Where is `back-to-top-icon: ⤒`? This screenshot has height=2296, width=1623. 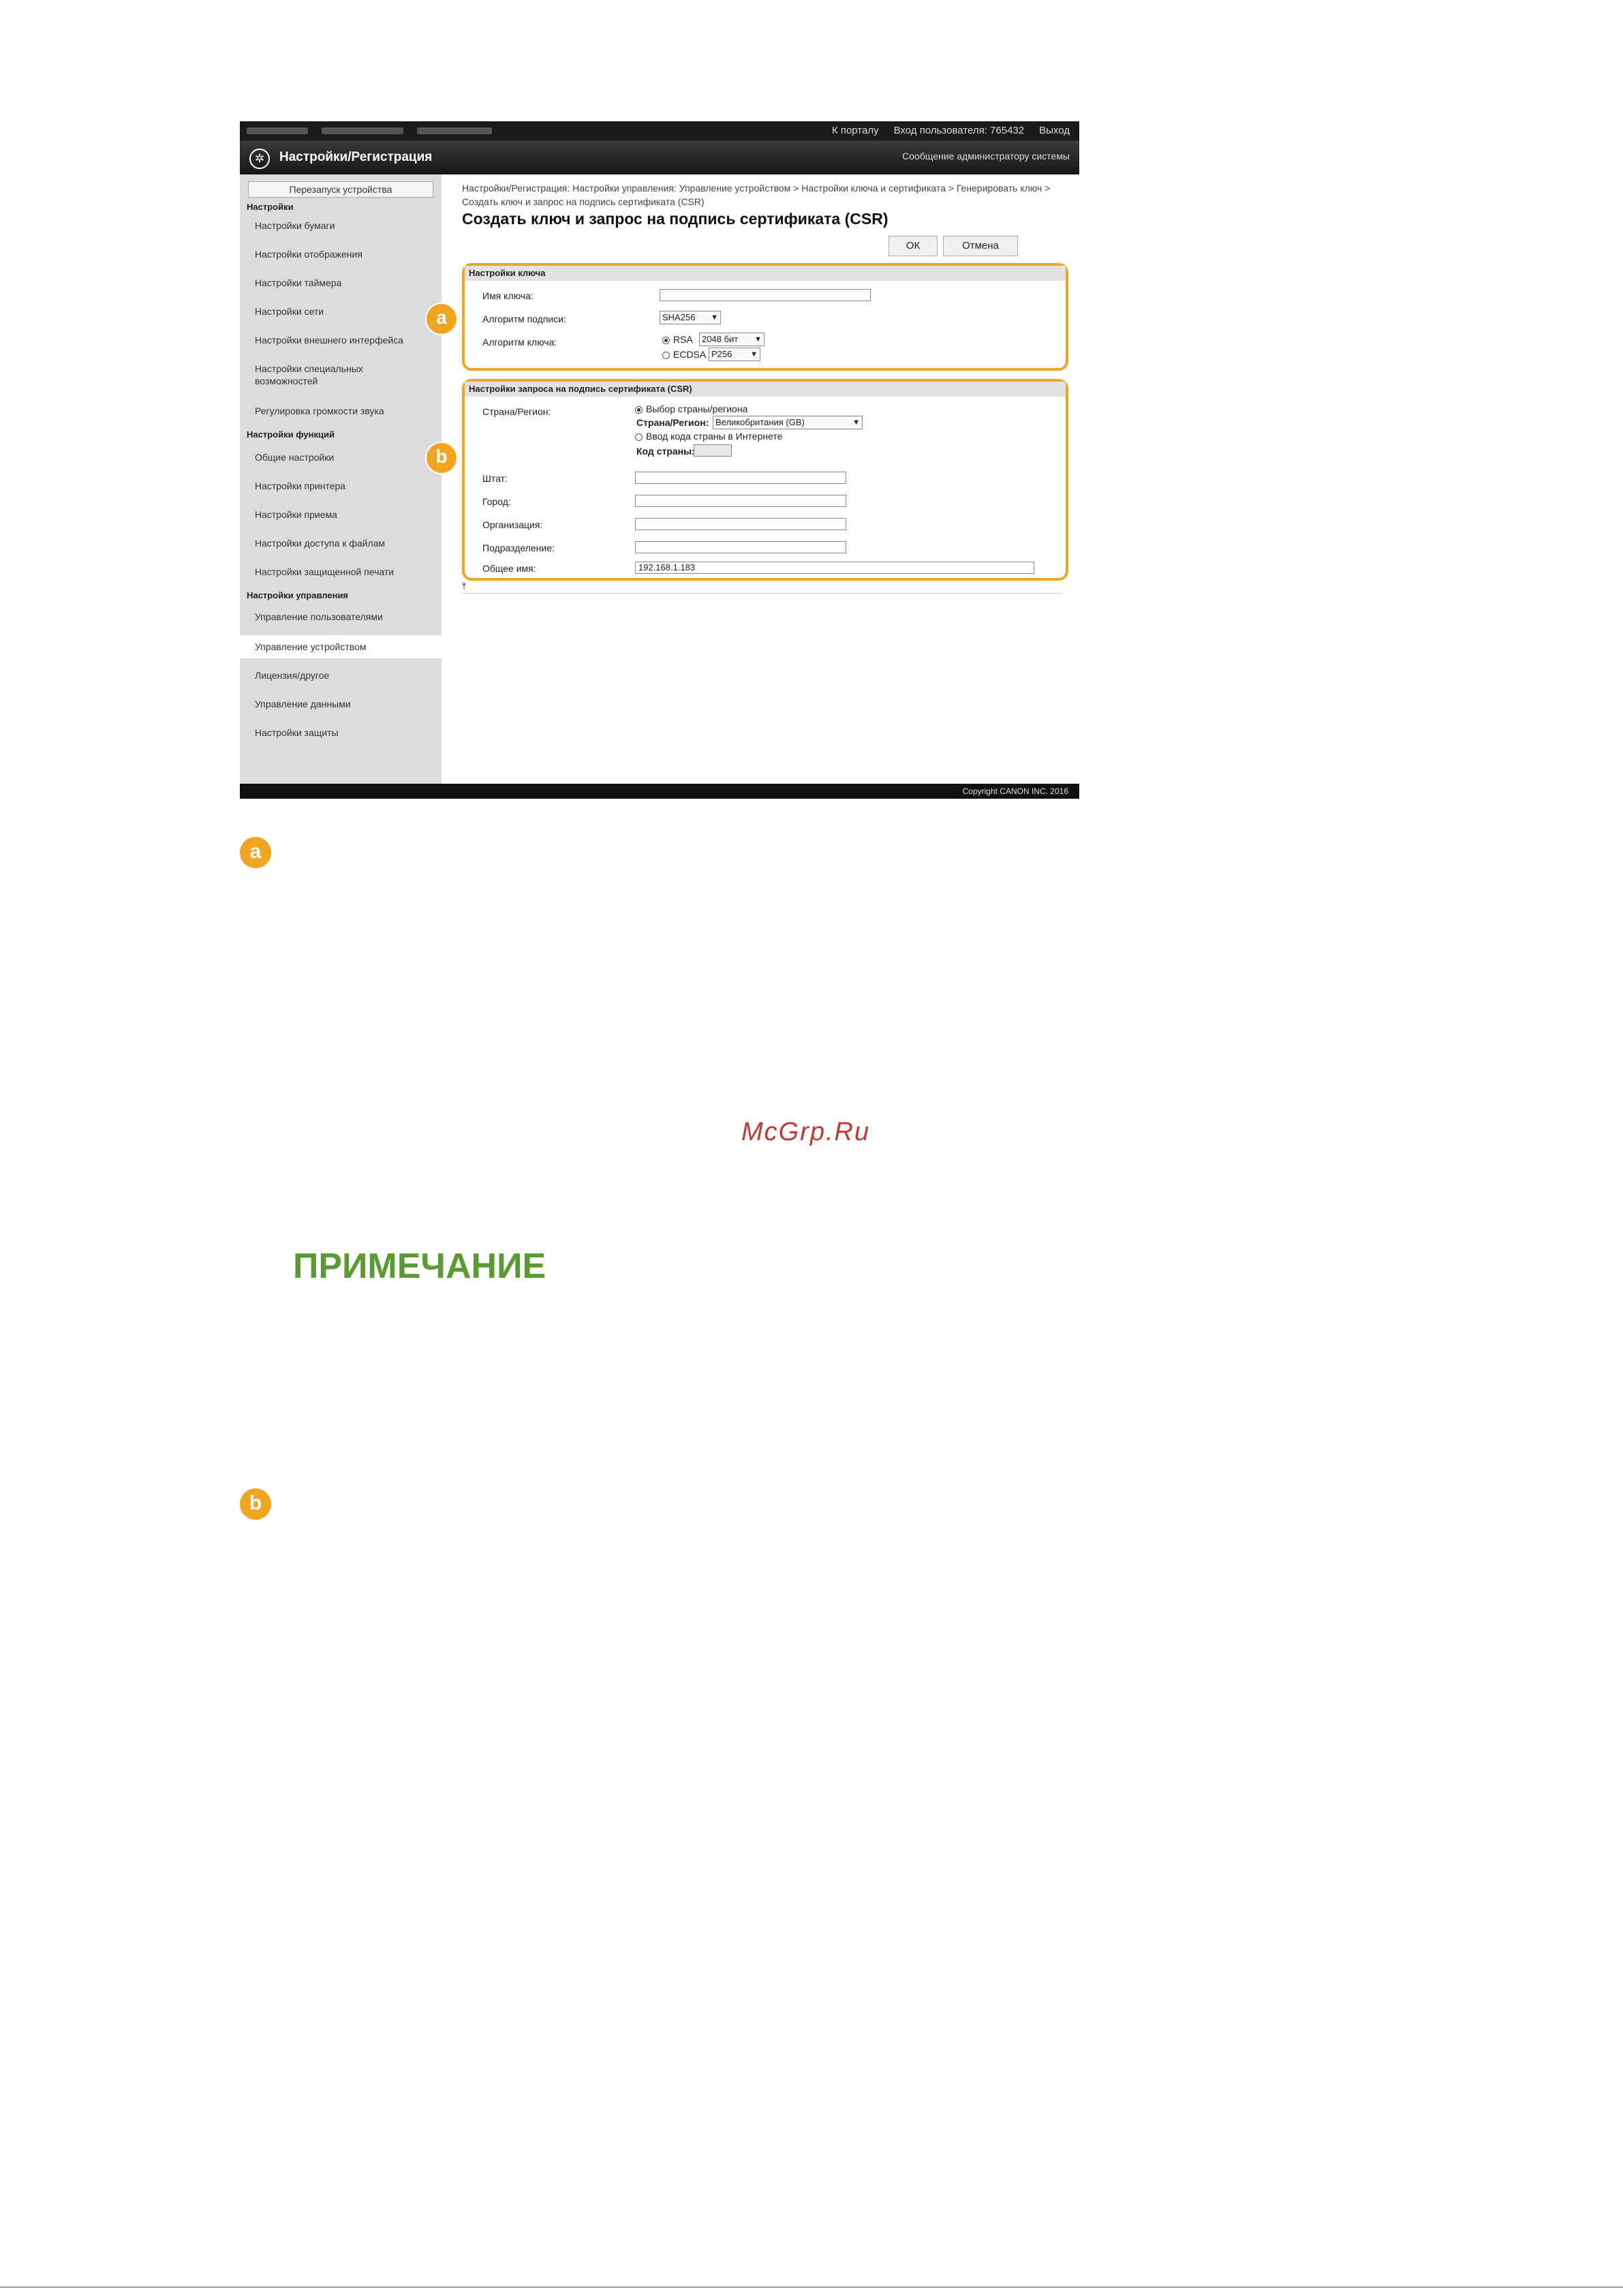 back-to-top-icon: ⤒ is located at coordinates (464, 587).